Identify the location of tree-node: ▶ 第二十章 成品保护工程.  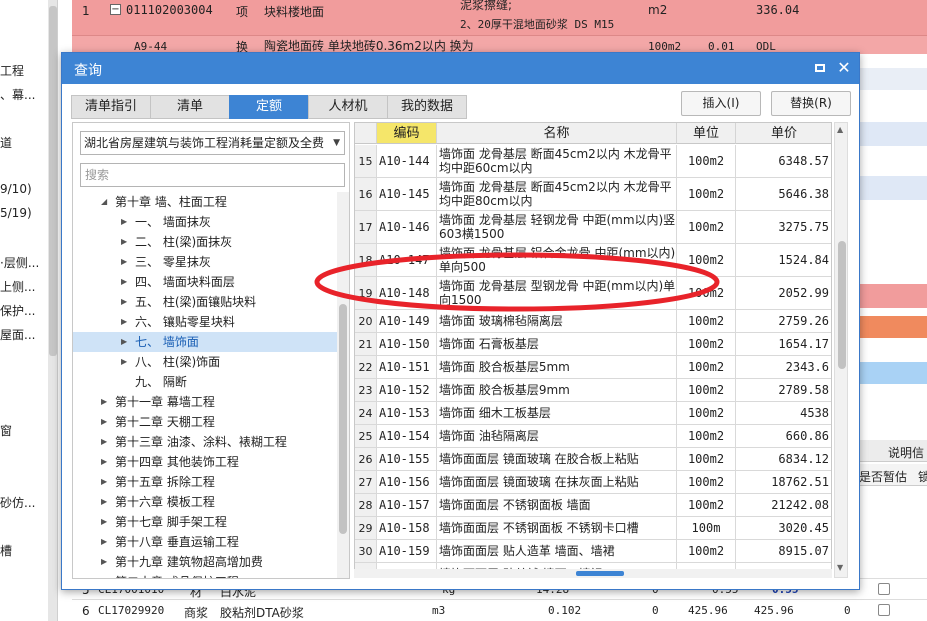
(205, 575).